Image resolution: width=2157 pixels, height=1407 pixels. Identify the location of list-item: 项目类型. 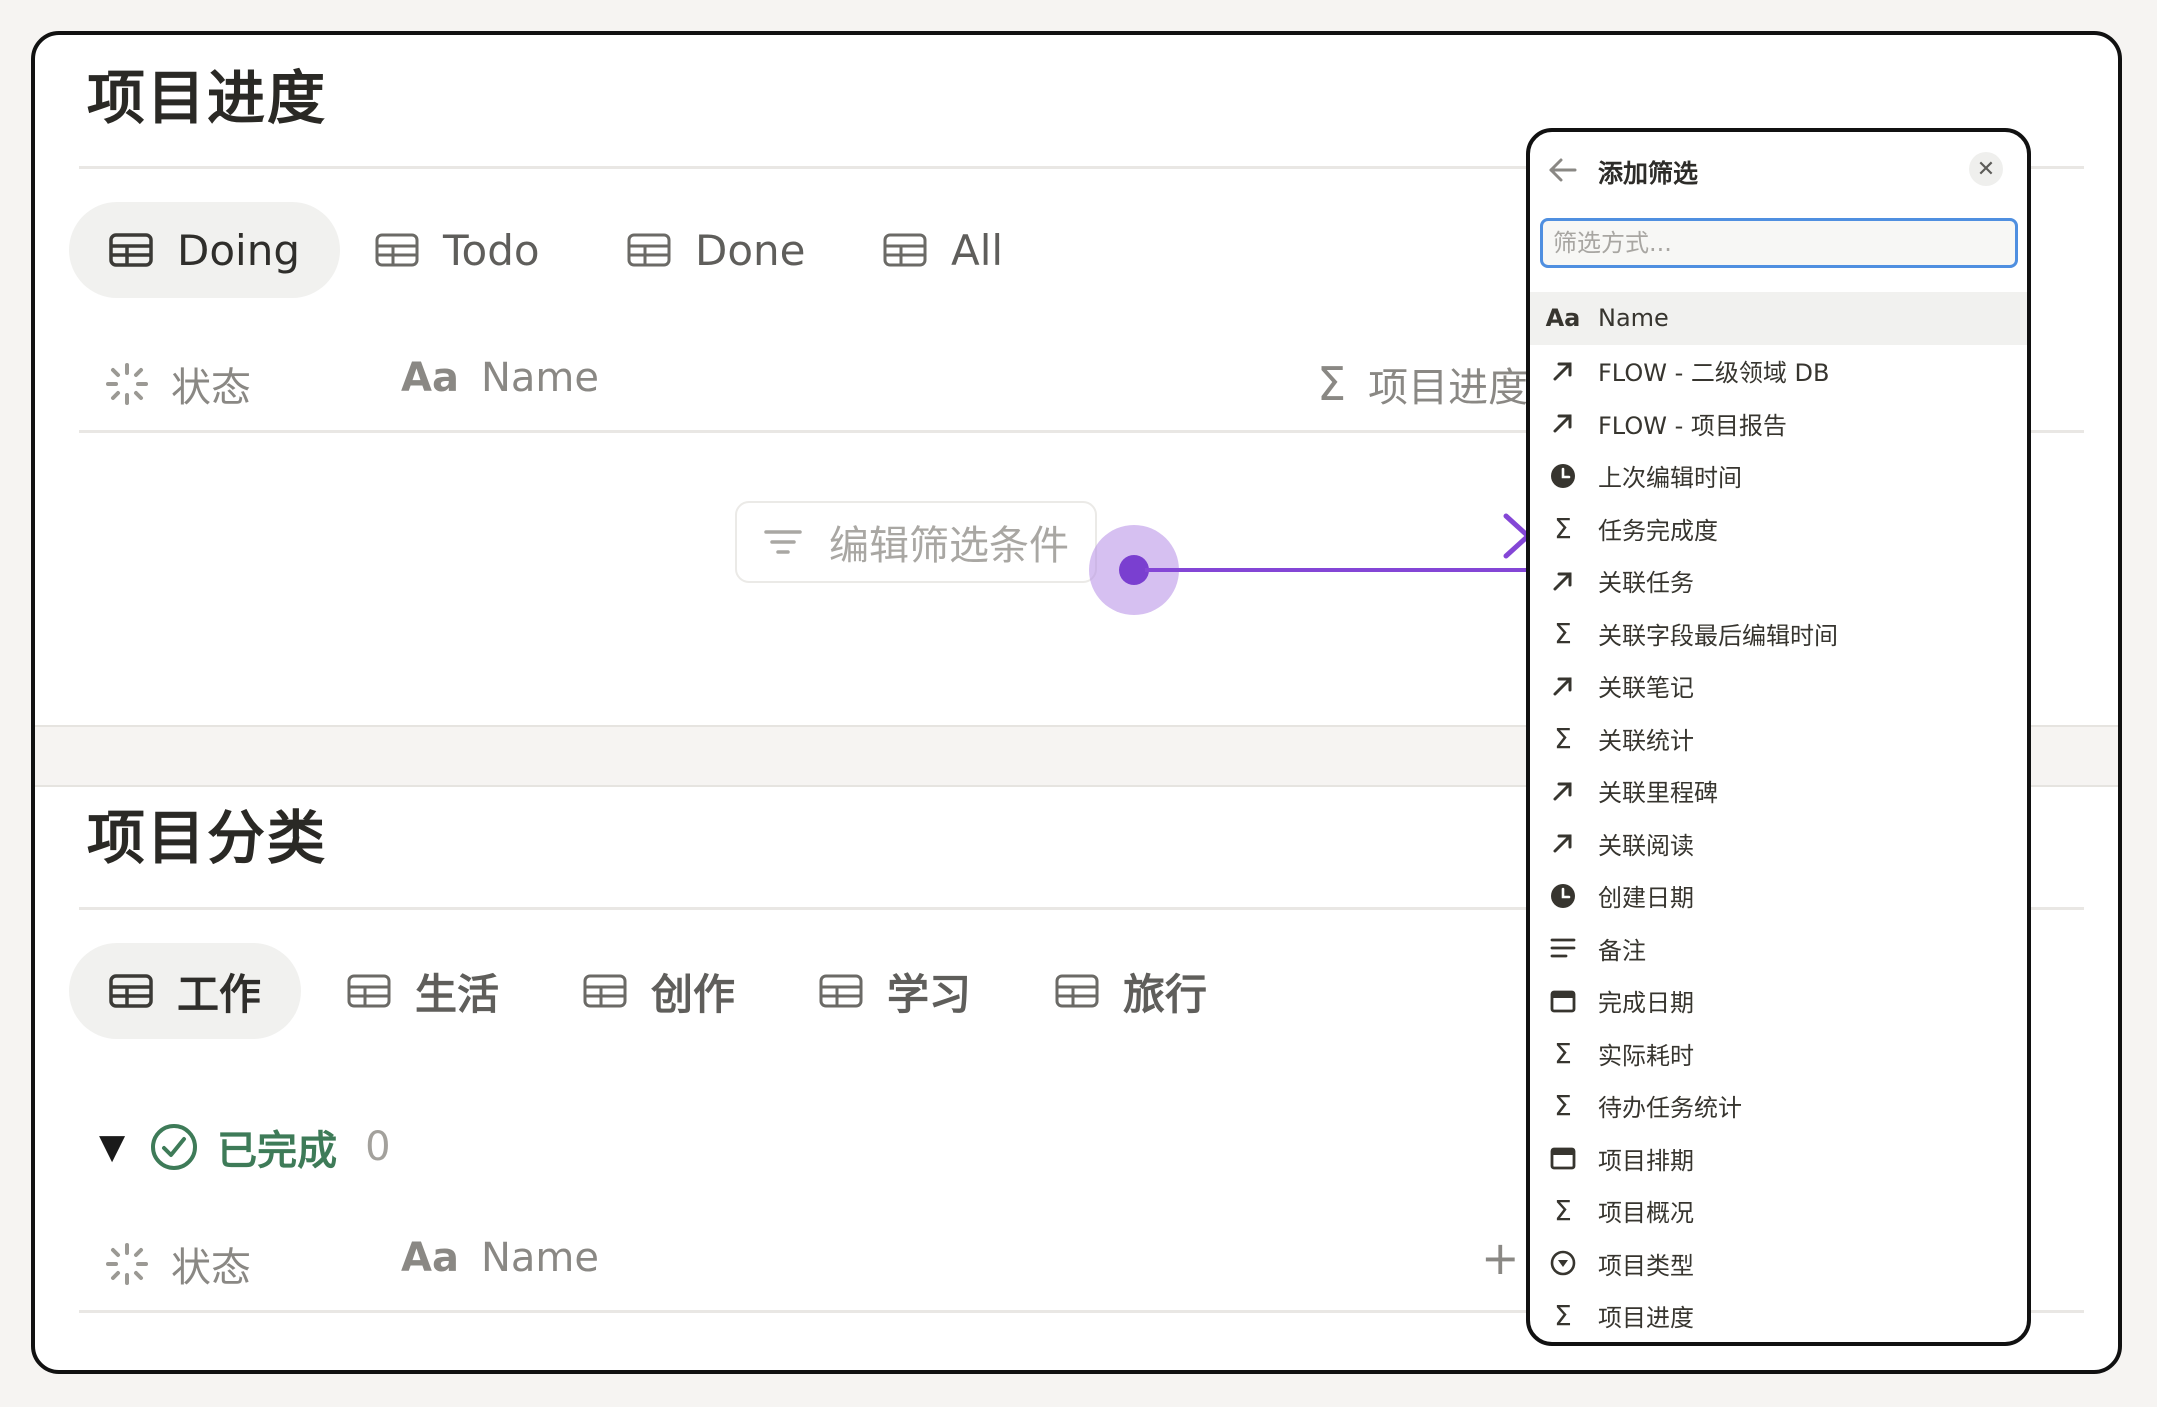
(1778, 1263).